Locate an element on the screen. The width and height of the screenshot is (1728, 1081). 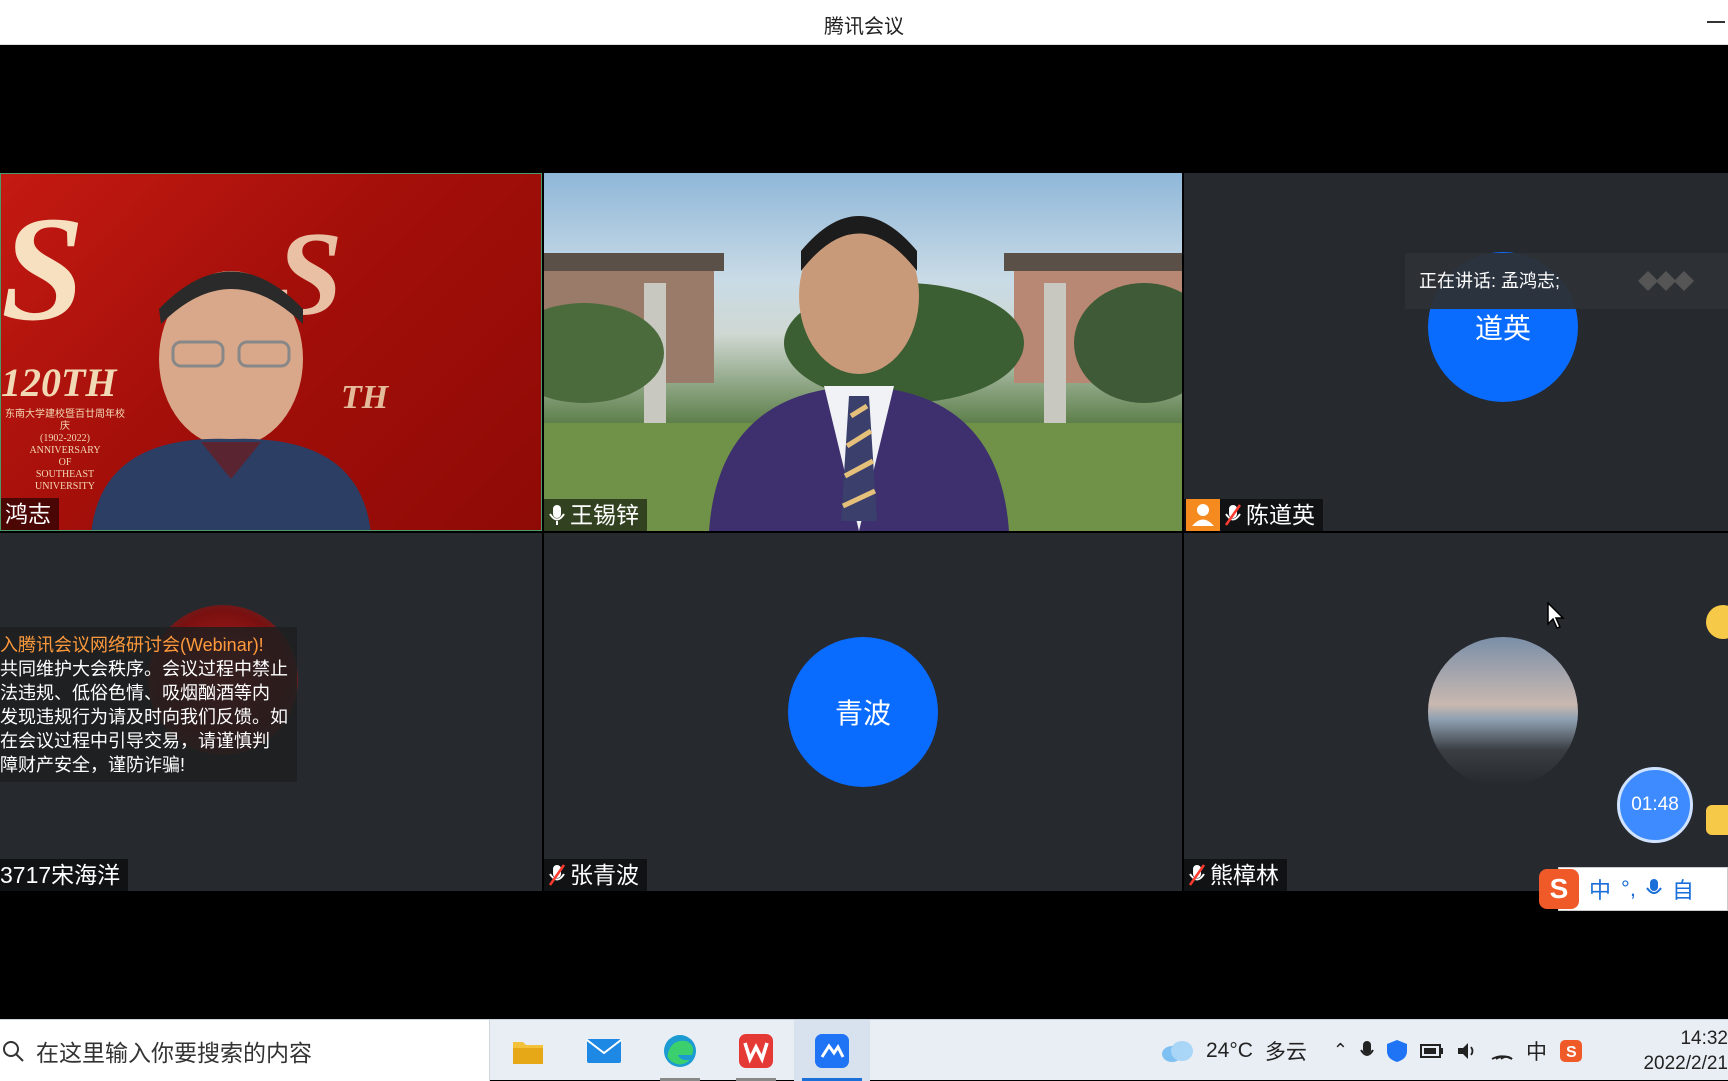
anniversary-logo-left: S is located at coordinates (43, 269).